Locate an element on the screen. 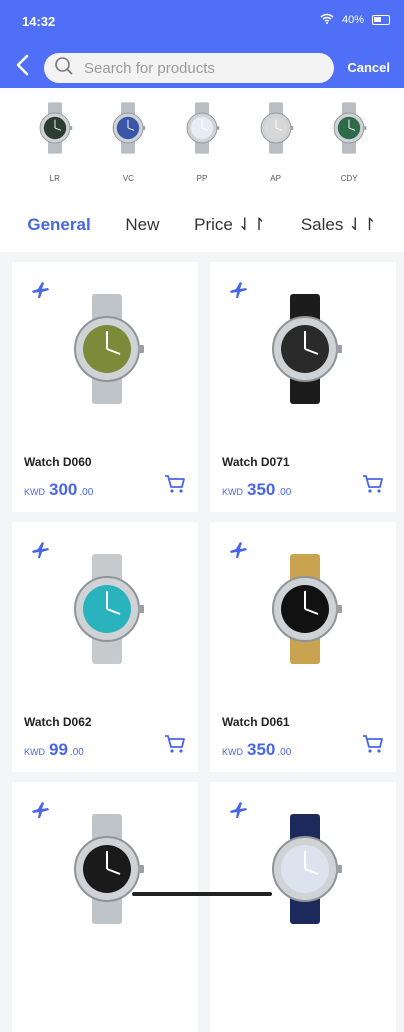  status-icons: 40% is located at coordinates (355, 20).